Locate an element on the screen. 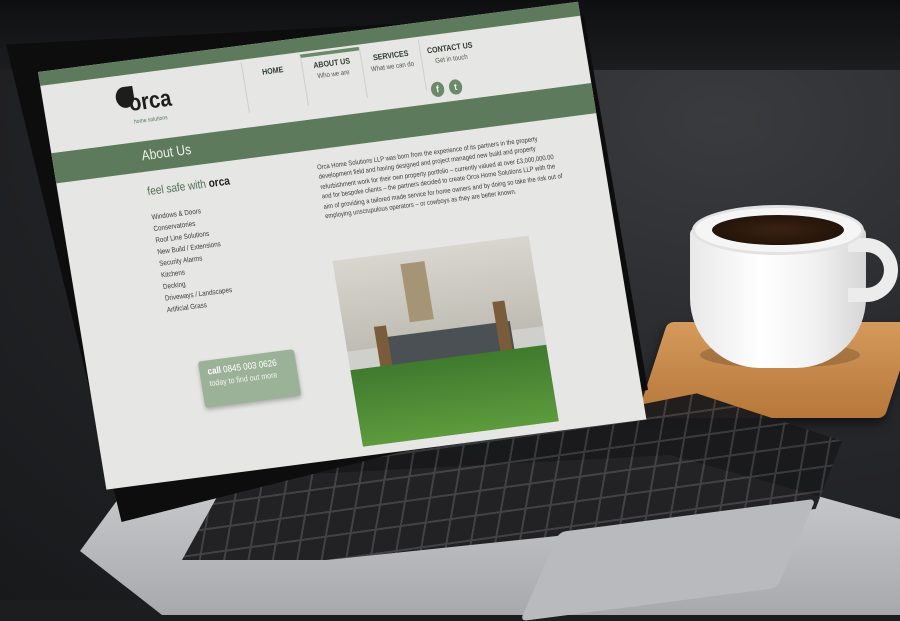  logo-word: orca is located at coordinates (150, 101).